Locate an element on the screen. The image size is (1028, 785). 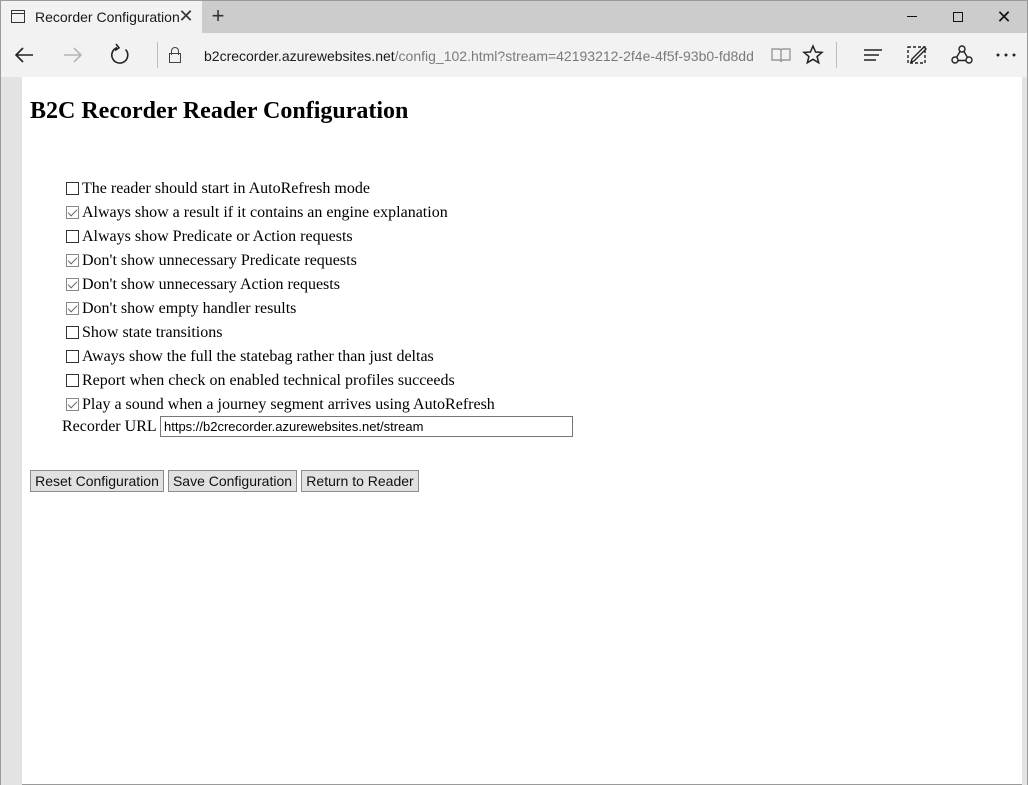
reading-view-icon is located at coordinates (781, 55).